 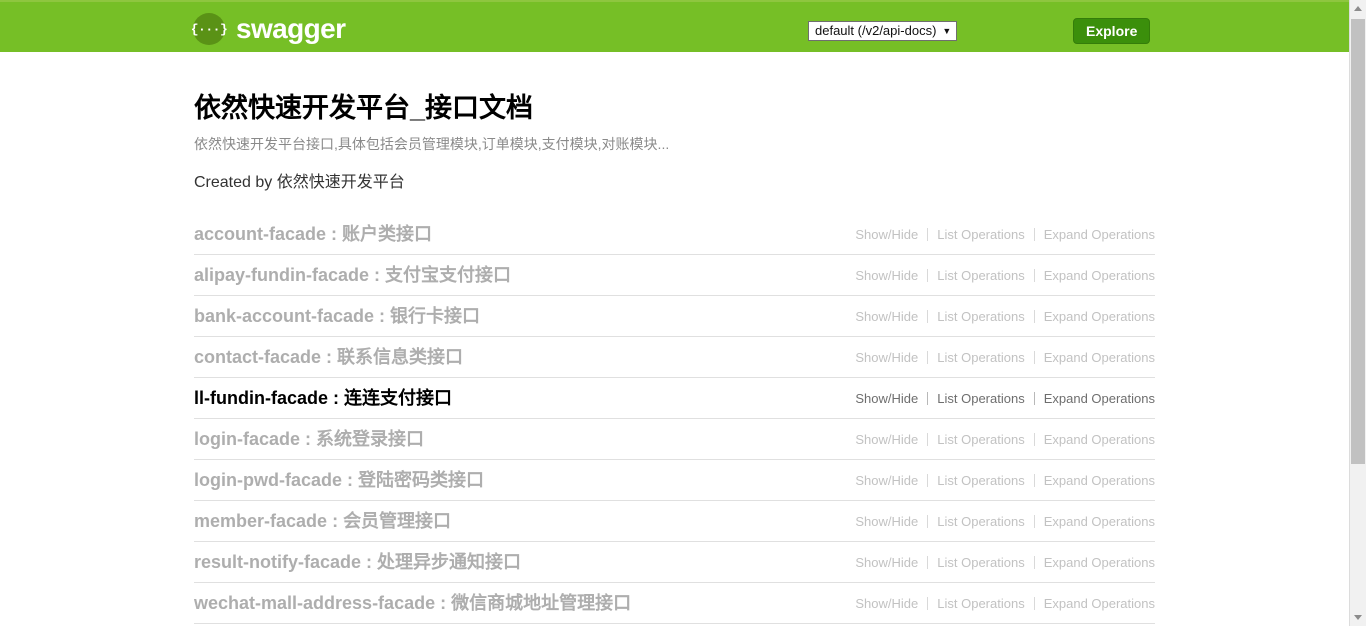 What do you see at coordinates (291, 28) in the screenshot?
I see `brand-name-label: swagger` at bounding box center [291, 28].